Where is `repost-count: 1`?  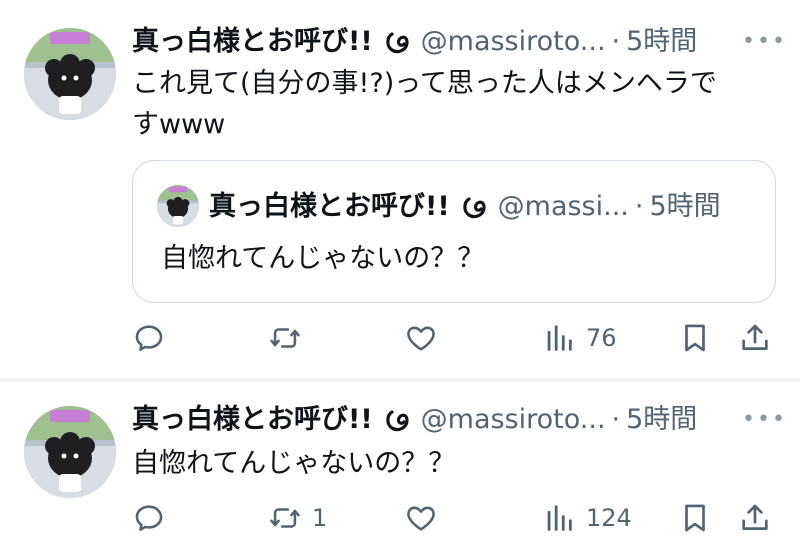 repost-count: 1 is located at coordinates (320, 518).